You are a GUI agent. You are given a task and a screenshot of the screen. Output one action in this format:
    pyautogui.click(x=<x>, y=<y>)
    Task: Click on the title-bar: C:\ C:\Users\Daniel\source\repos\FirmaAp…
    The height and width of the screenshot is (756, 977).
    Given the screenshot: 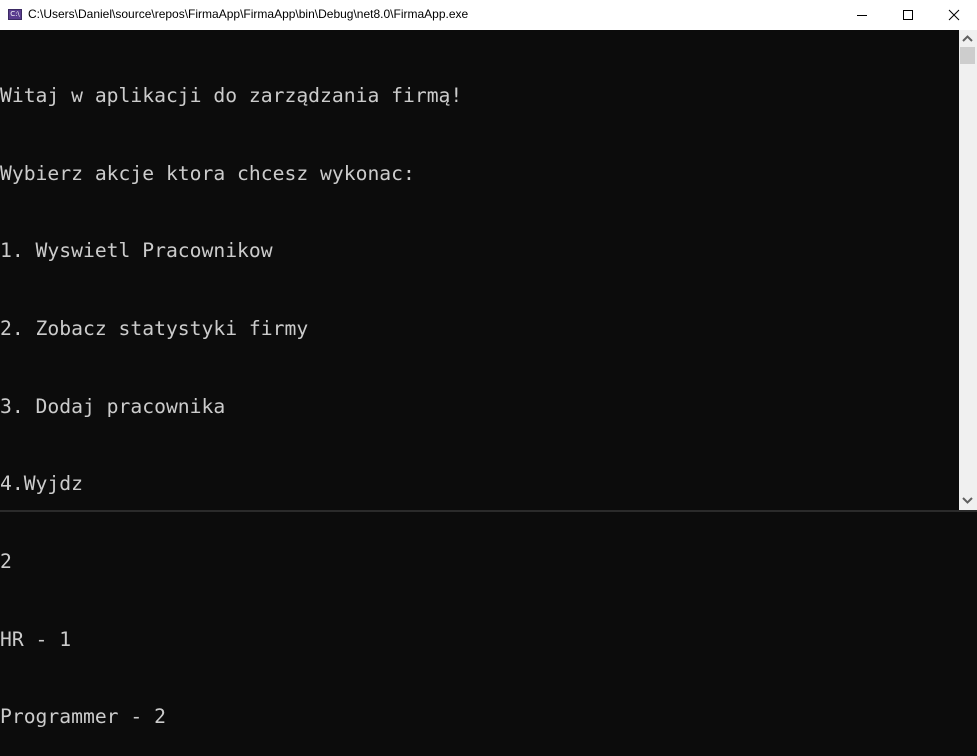 What is the action you would take?
    pyautogui.click(x=488, y=15)
    